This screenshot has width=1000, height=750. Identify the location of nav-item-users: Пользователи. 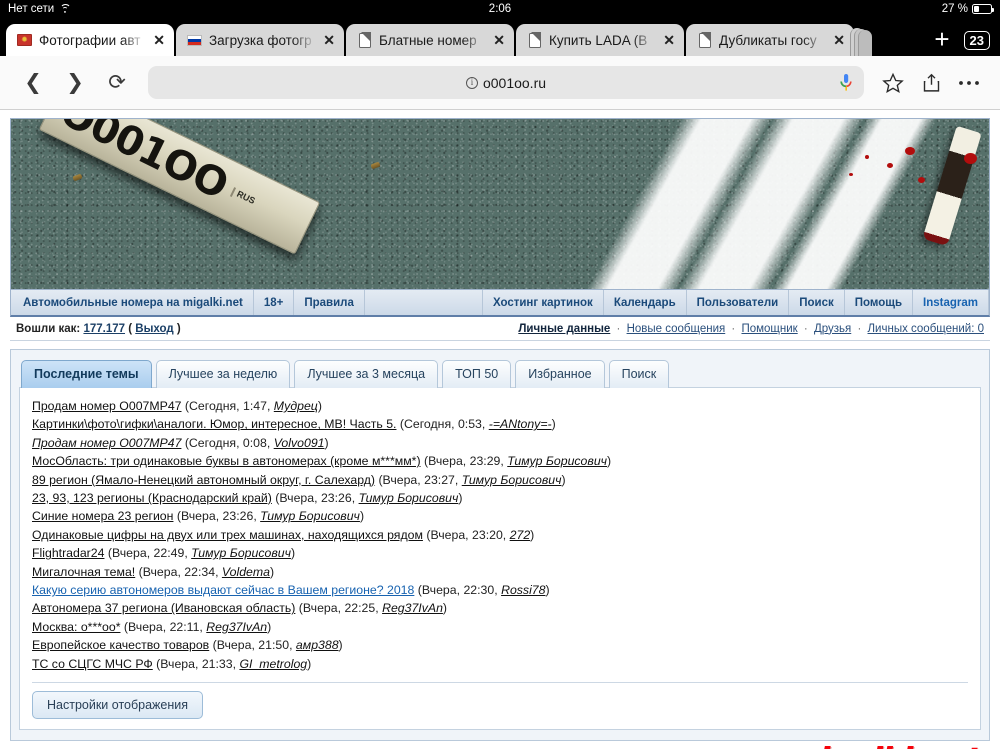
(738, 302).